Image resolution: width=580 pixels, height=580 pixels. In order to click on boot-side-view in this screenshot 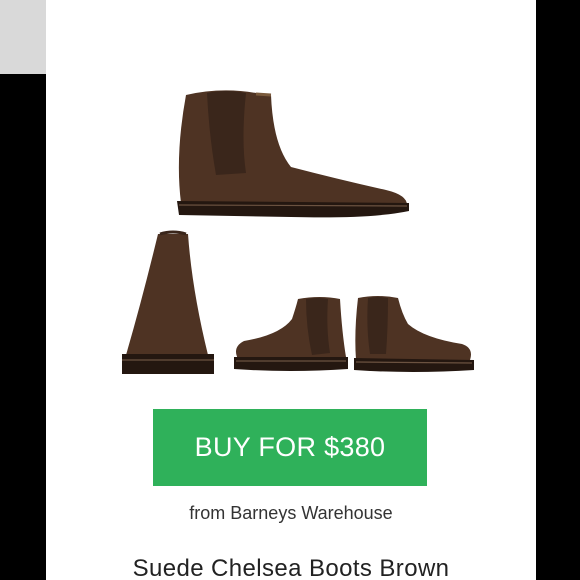, I will do `click(293, 154)`.